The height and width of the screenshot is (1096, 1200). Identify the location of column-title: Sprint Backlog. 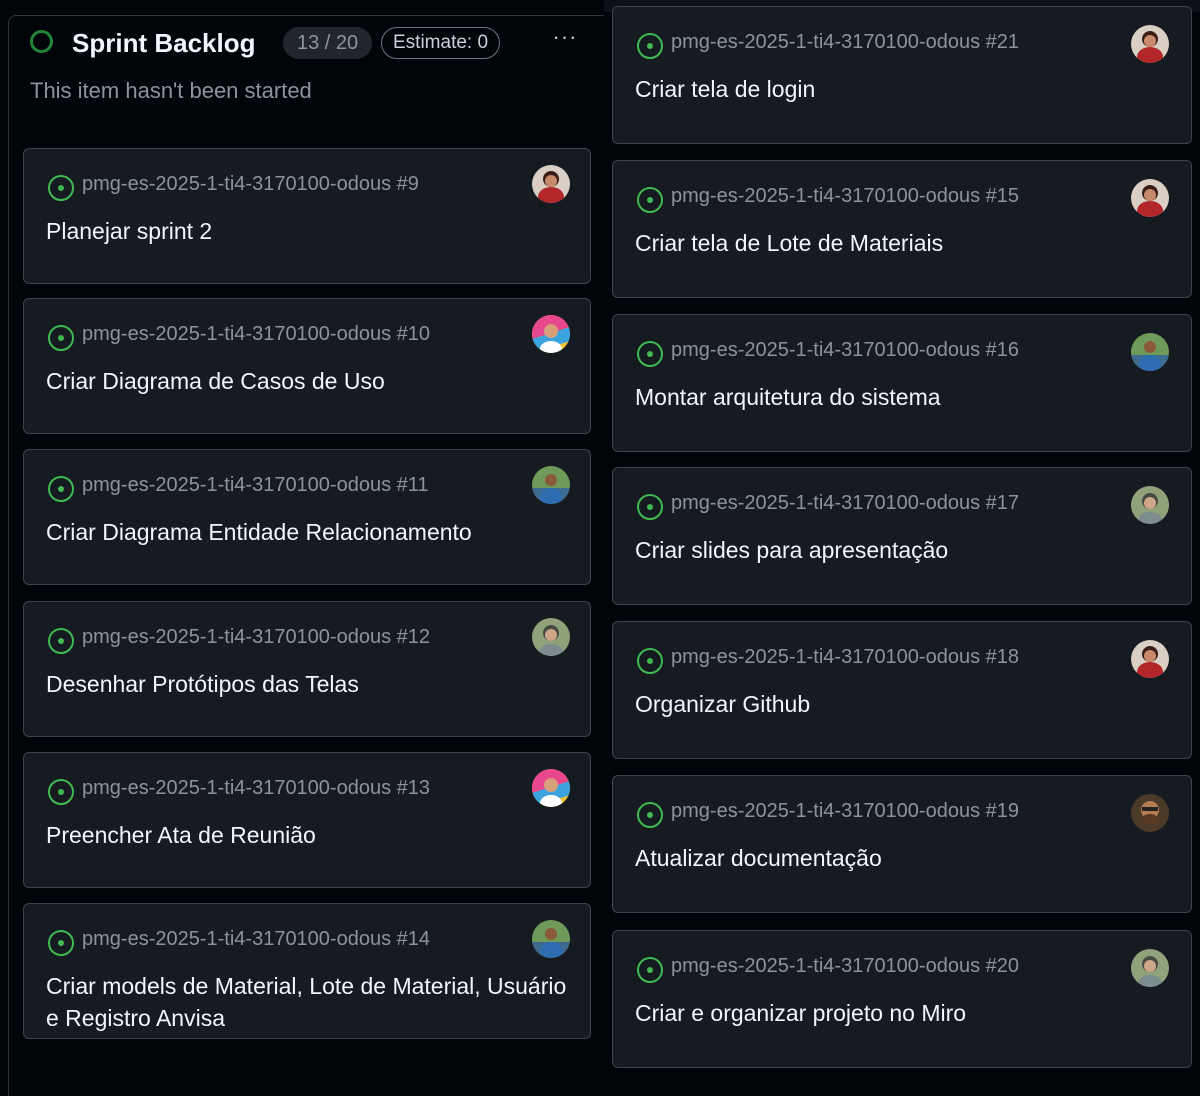
(164, 43).